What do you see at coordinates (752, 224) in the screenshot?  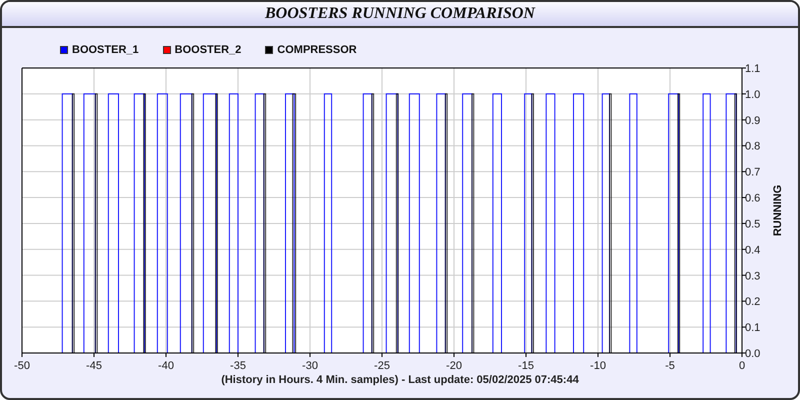 I see `y-tick-label: 0.5` at bounding box center [752, 224].